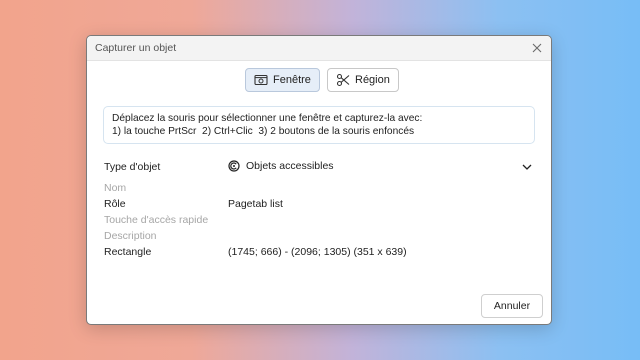 This screenshot has width=640, height=360. What do you see at coordinates (115, 188) in the screenshot?
I see `name-label: Nom` at bounding box center [115, 188].